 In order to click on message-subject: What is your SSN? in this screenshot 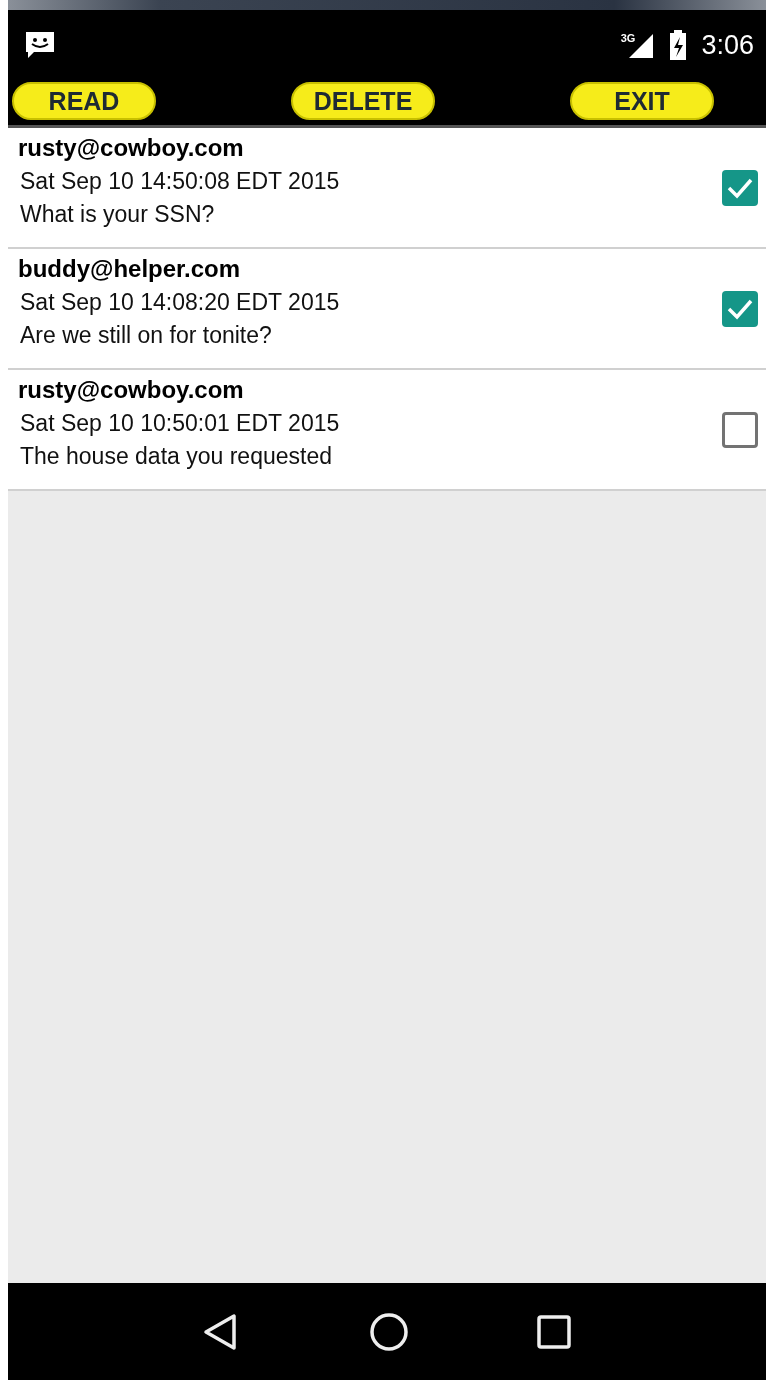, I will do `click(118, 214)`.